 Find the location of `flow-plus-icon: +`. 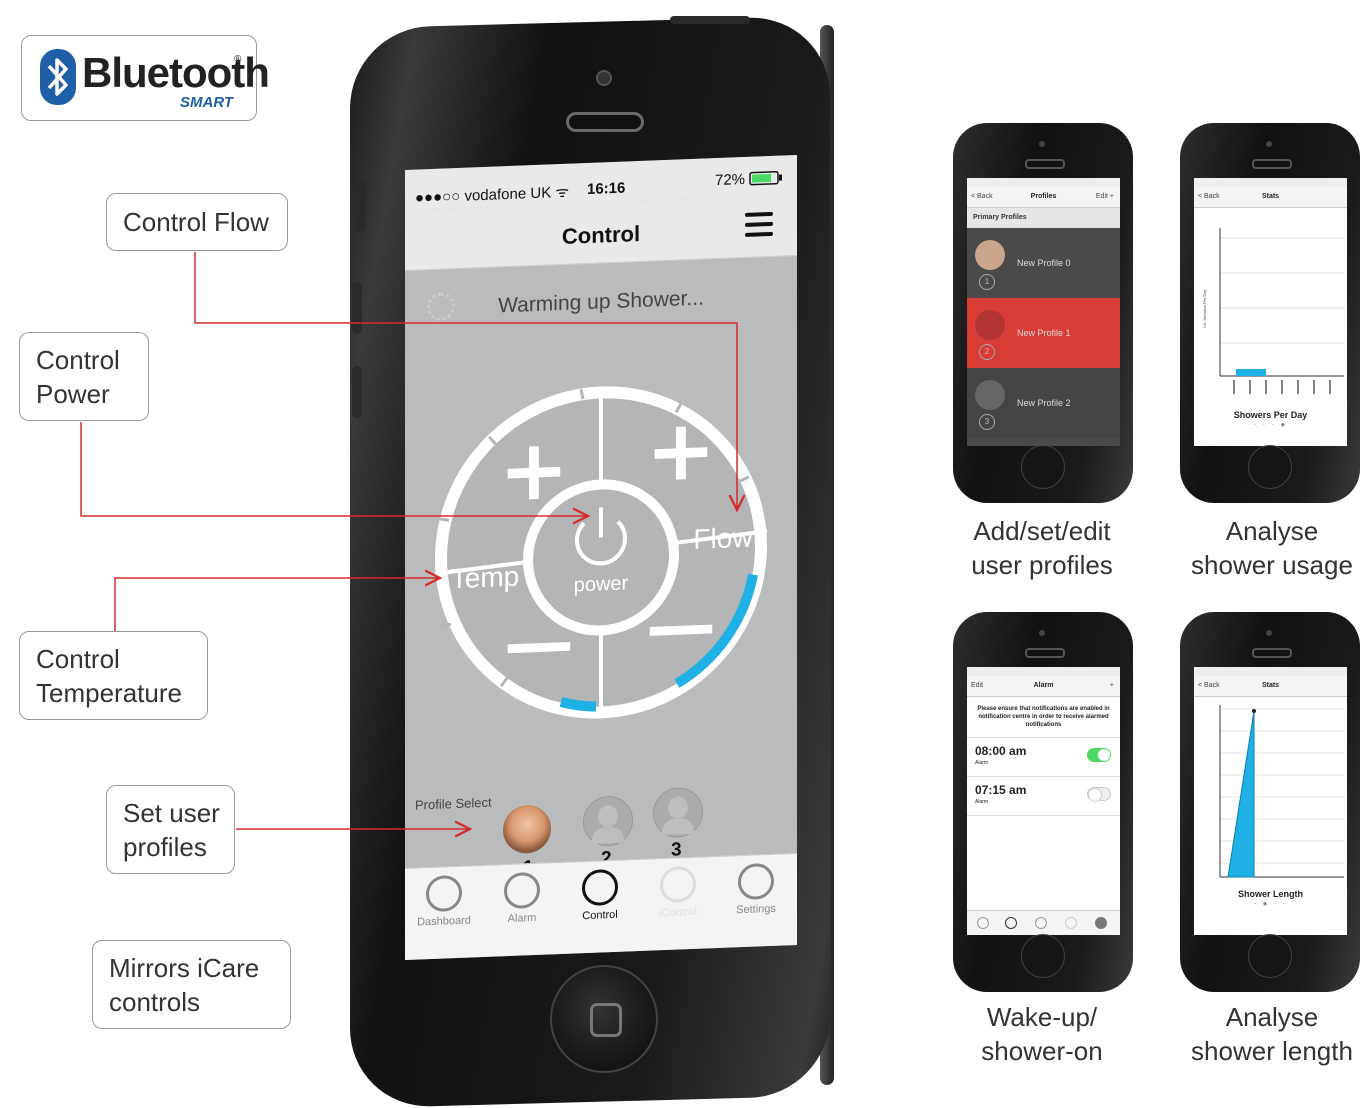

flow-plus-icon: + is located at coordinates (681, 450).